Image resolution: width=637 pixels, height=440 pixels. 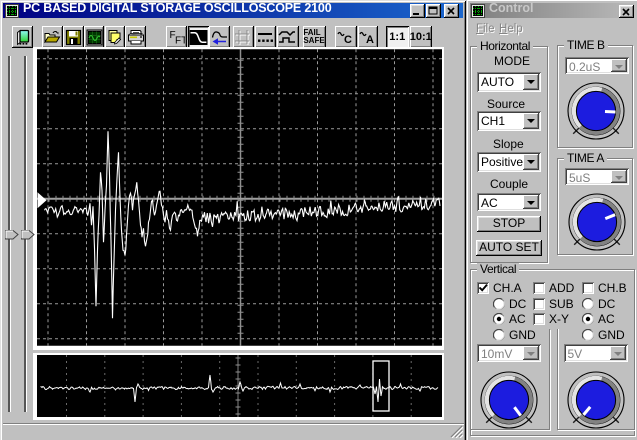 I want to click on svg-text: C, so click(x=348, y=40).